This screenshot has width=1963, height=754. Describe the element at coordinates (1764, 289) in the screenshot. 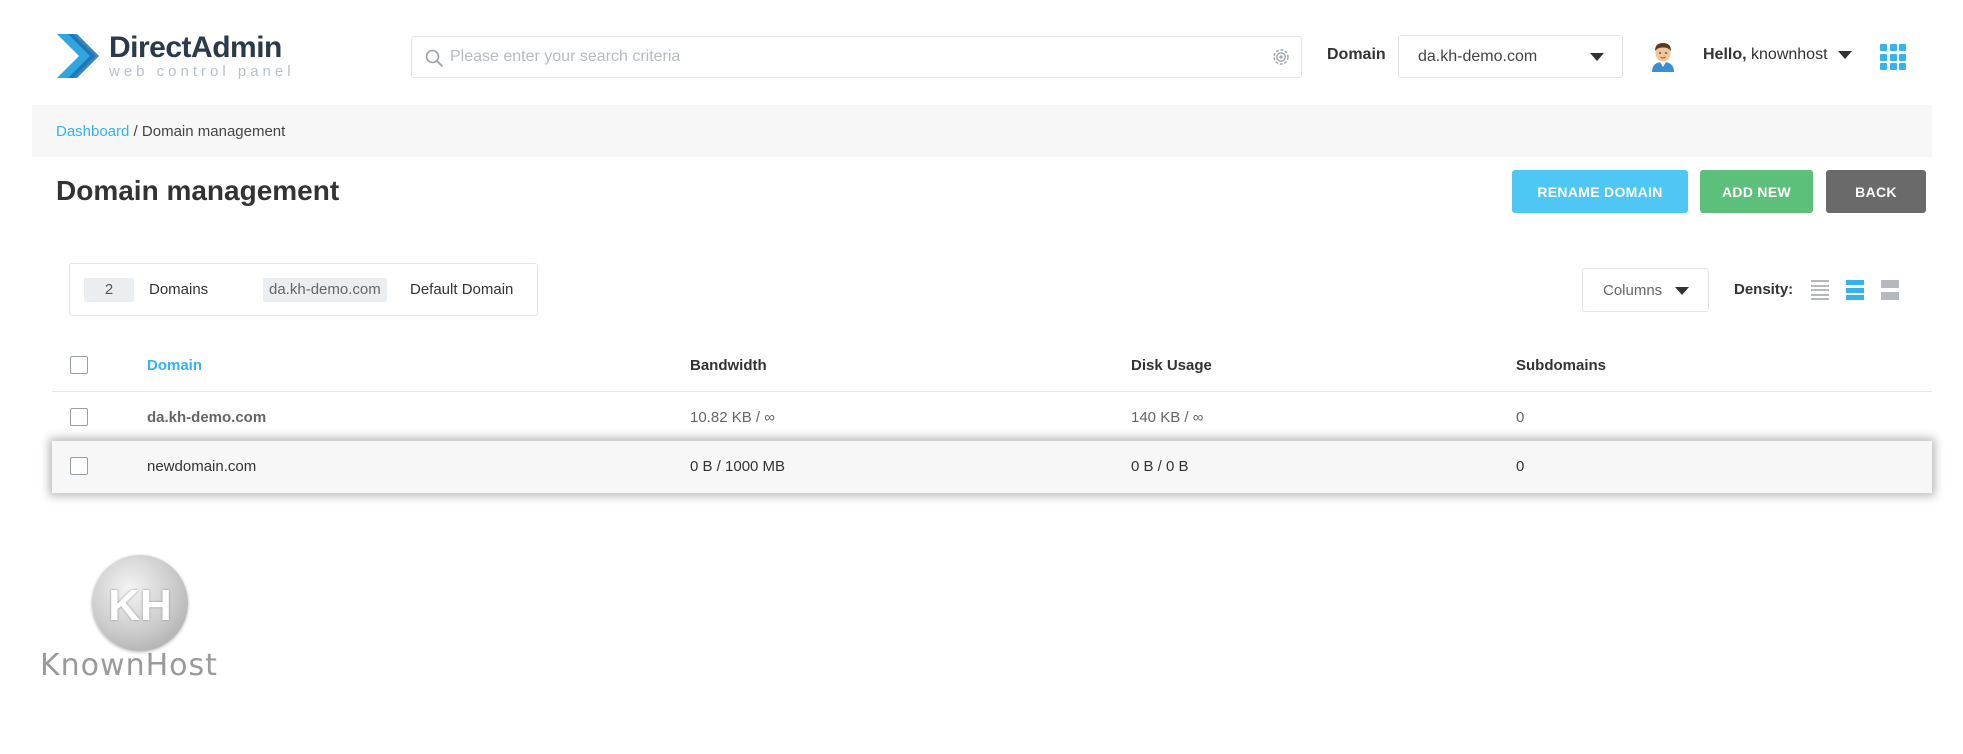

I see `density-label: Density:` at that location.